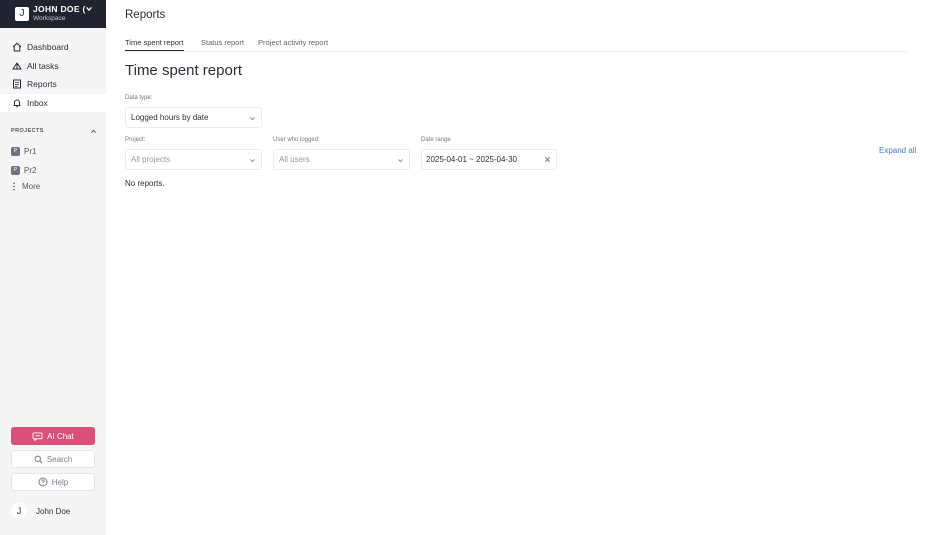 This screenshot has width=935, height=535. What do you see at coordinates (37, 436) in the screenshot?
I see `chat-icon` at bounding box center [37, 436].